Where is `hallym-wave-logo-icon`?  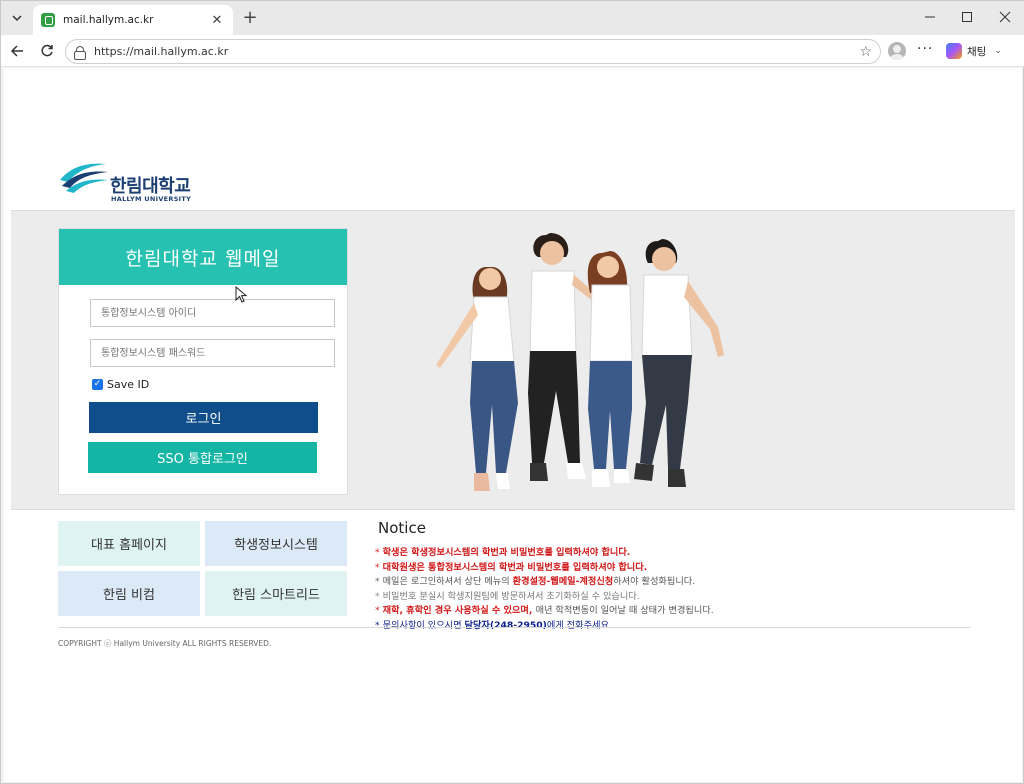 hallym-wave-logo-icon is located at coordinates (84, 178).